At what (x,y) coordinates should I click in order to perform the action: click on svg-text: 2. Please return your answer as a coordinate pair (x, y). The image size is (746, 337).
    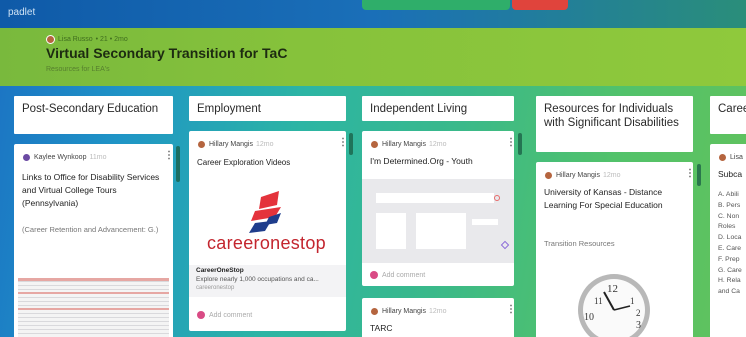
    Looking at the image, I should click on (638, 313).